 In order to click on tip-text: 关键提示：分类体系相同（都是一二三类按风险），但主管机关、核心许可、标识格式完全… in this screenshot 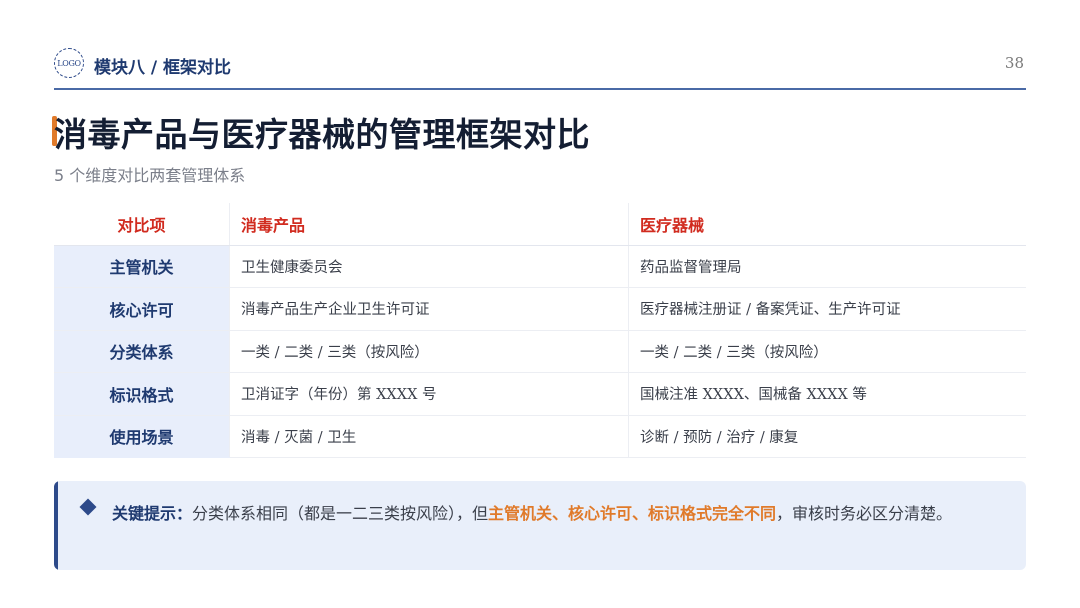, I will do `click(560, 513)`.